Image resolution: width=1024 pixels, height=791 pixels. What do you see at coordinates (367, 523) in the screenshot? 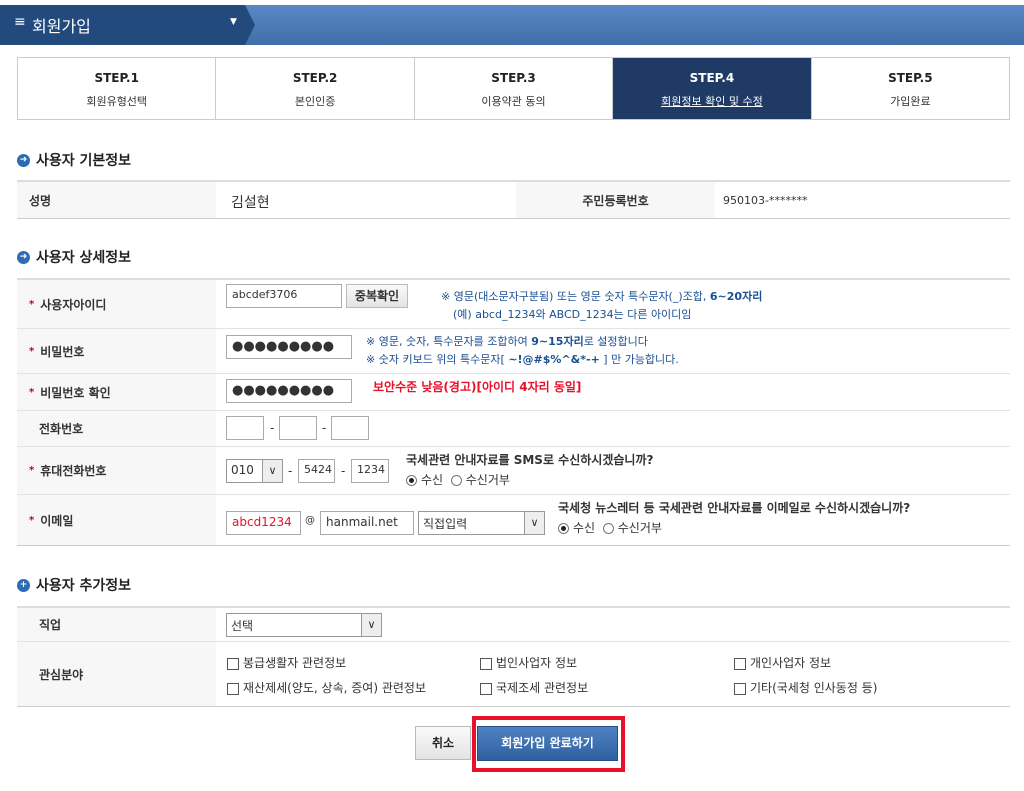
I see `email-domain-input: hanmail.net` at bounding box center [367, 523].